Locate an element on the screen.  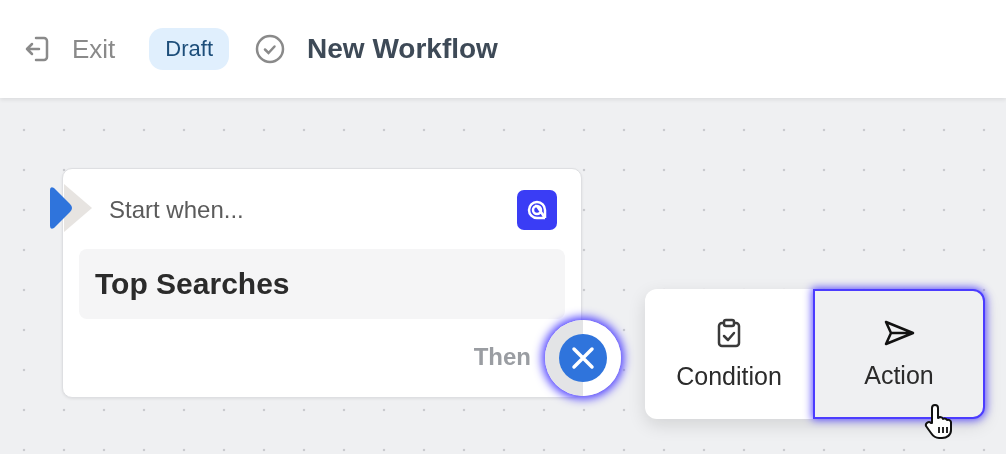
trigger-value: Top Searches is located at coordinates (322, 284).